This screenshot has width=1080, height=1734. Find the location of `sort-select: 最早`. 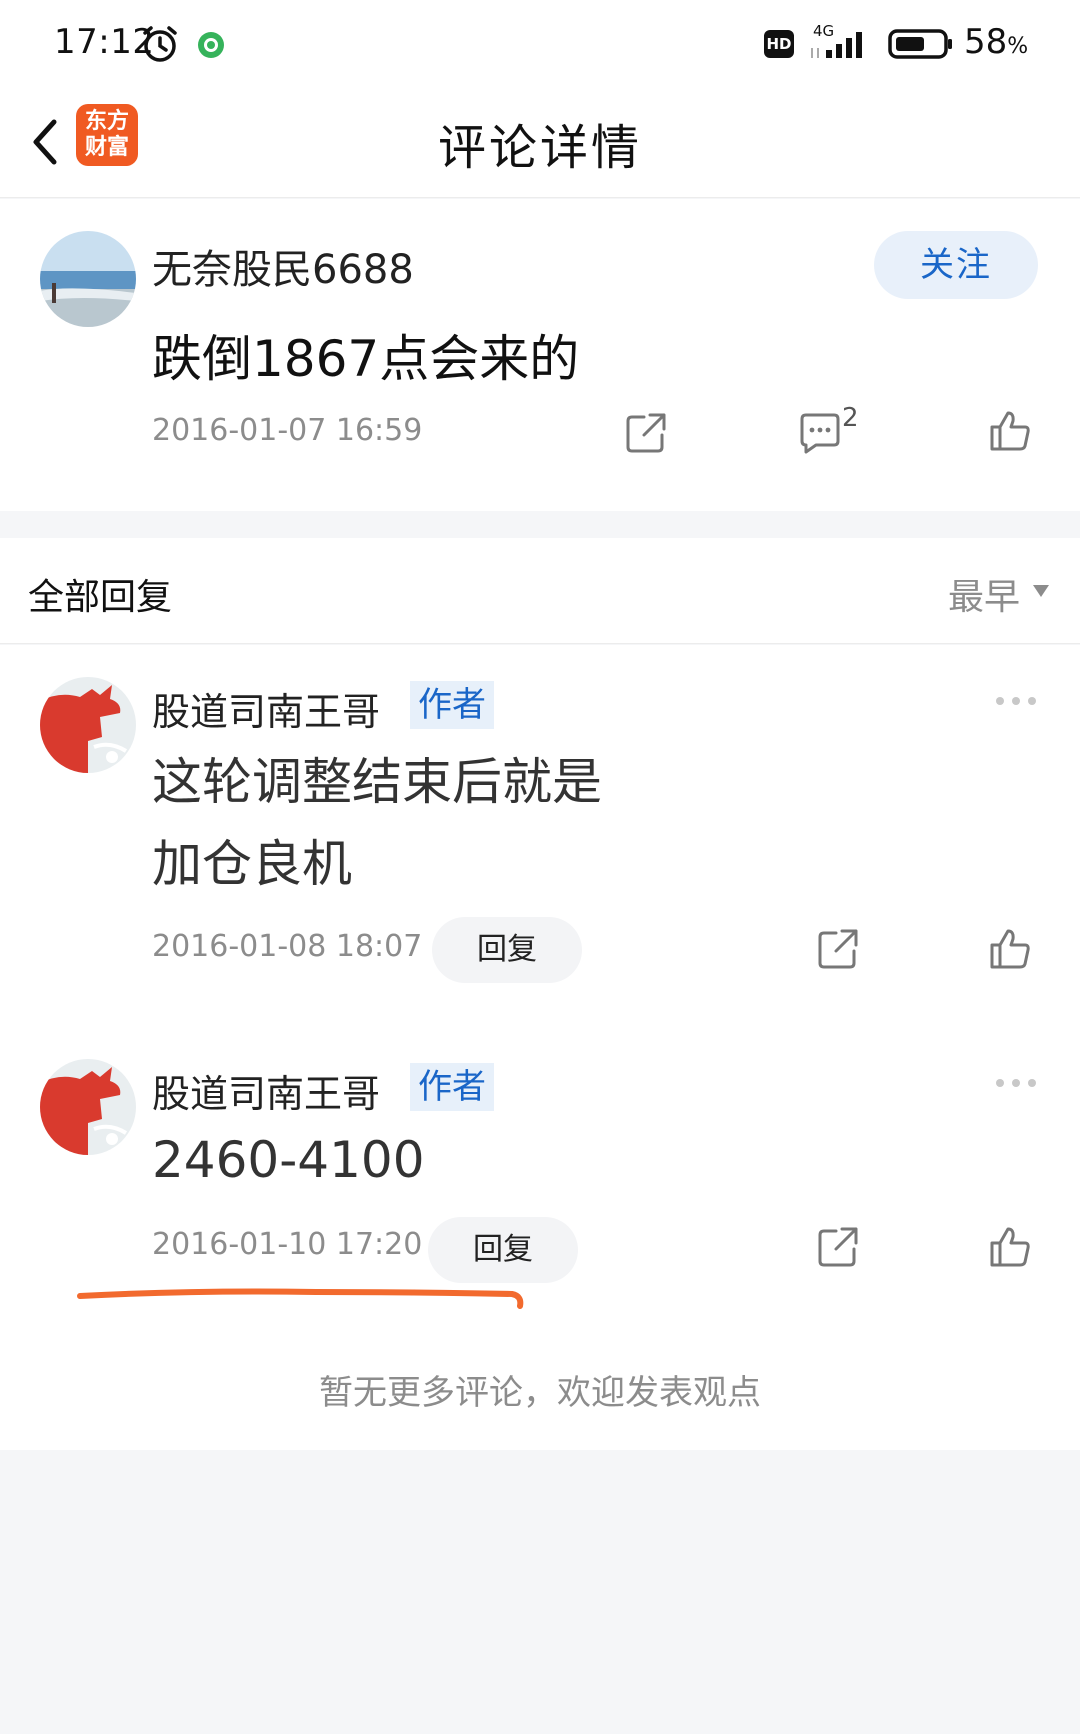

sort-select: 最早 is located at coordinates (984, 594).